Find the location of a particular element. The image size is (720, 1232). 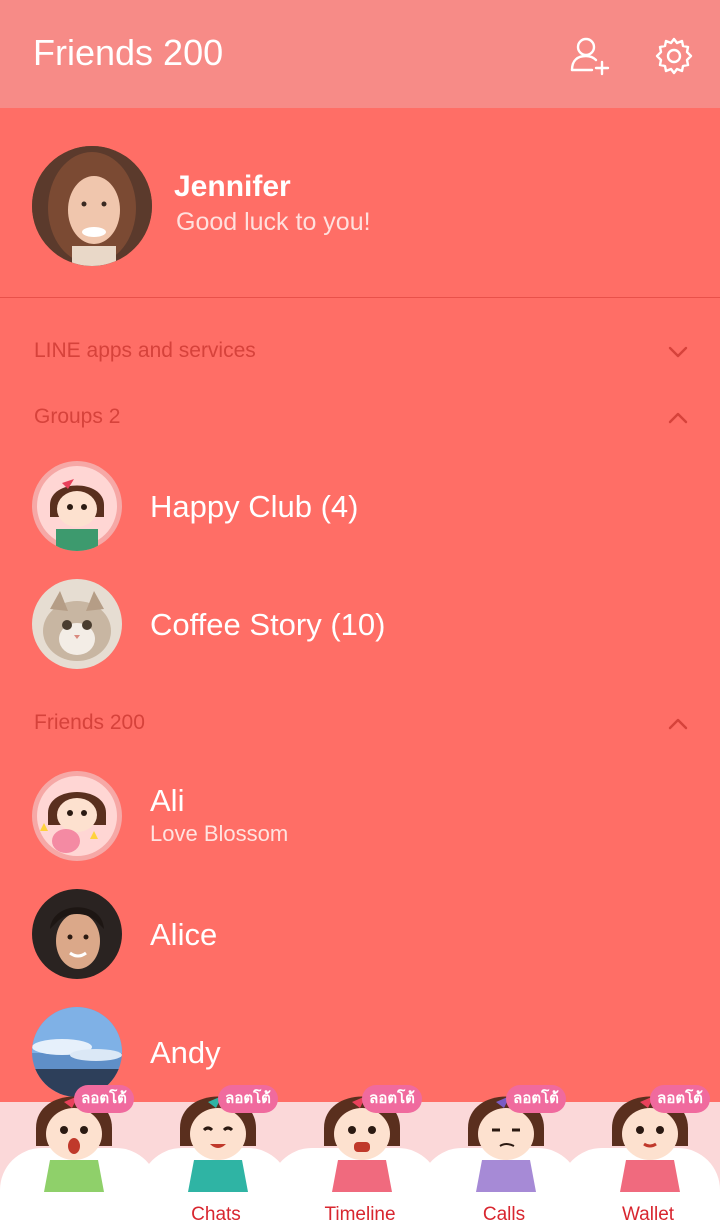

tab-timeline: ลอตโต้ Timeline is located at coordinates (360, 1156).